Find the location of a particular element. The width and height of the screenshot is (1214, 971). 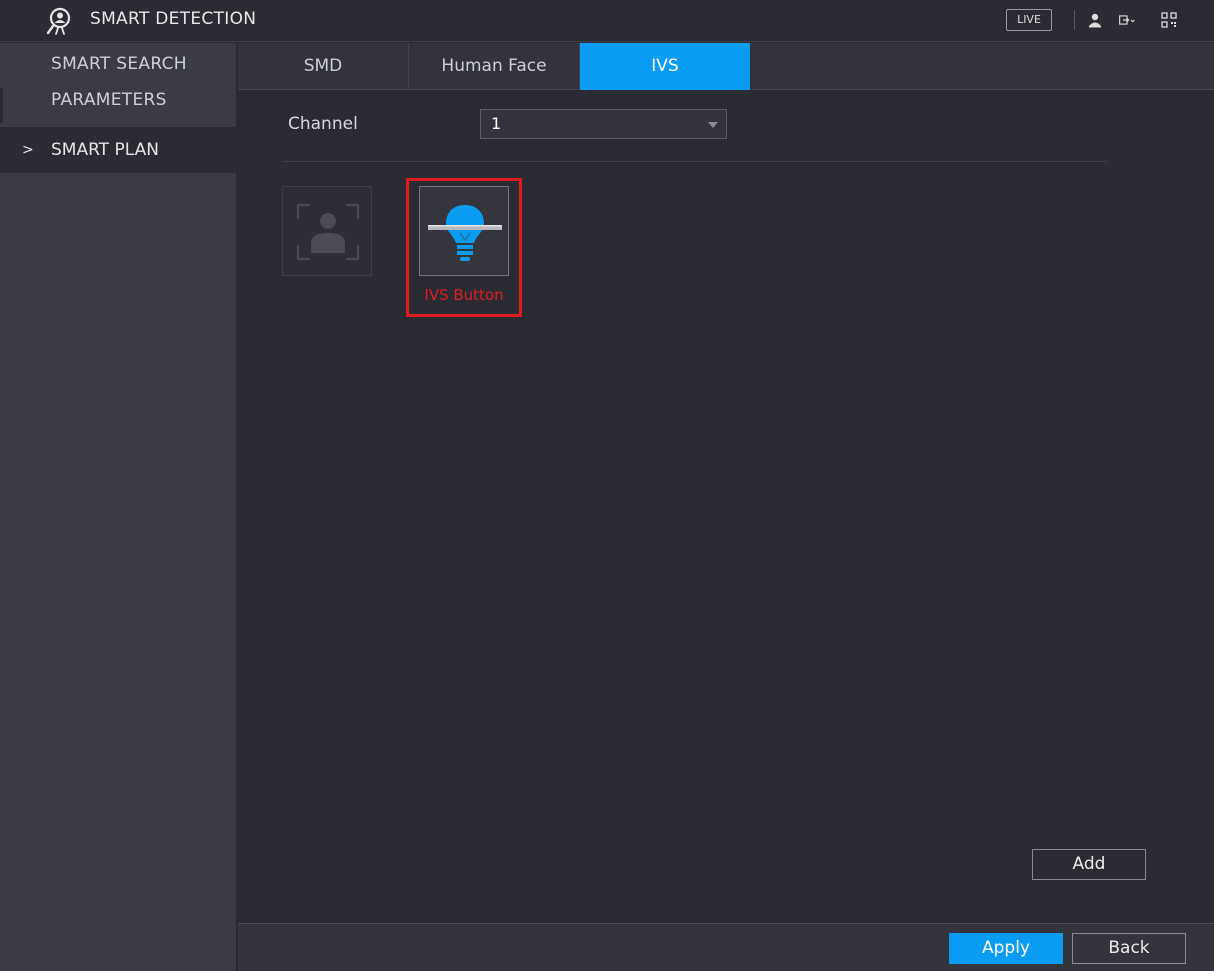

smart-detection-icon is located at coordinates (58, 21).